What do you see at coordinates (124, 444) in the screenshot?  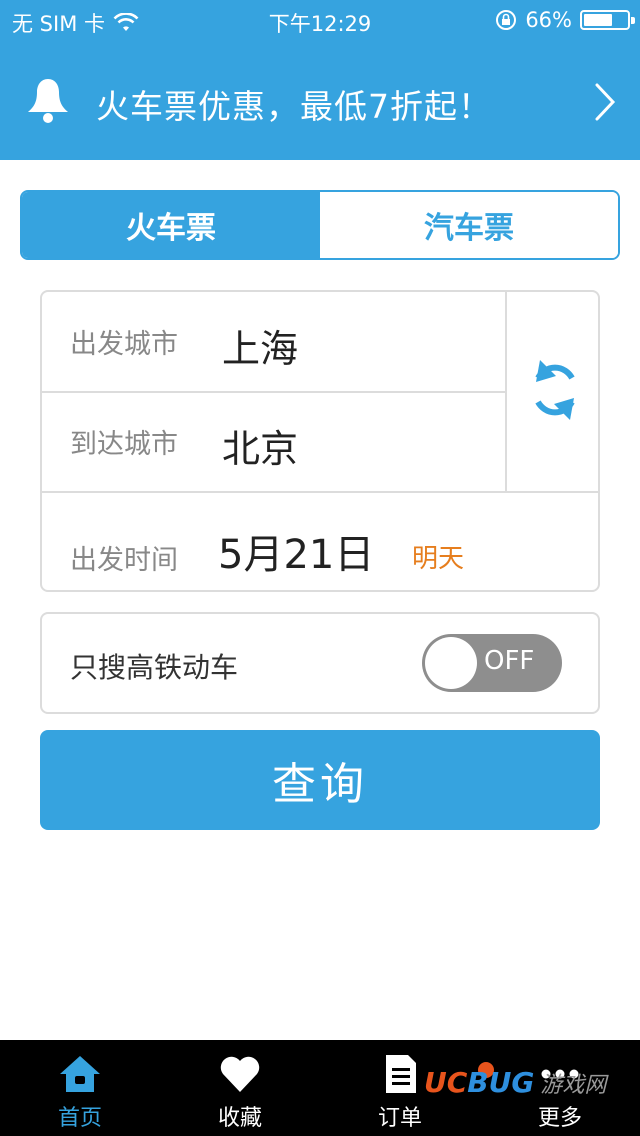 I see `arrive-city-label: 到达城市` at bounding box center [124, 444].